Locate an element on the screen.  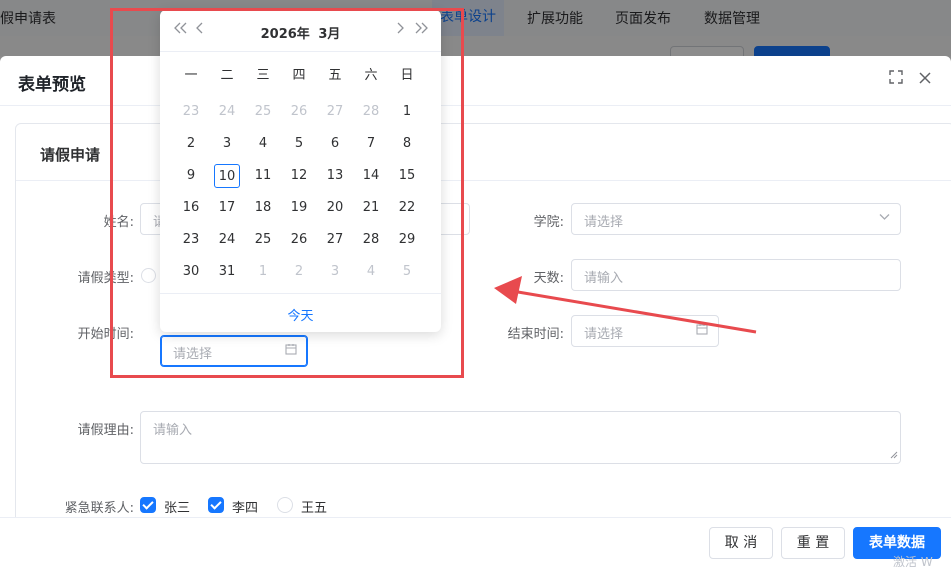
college-select: 请选择 is located at coordinates (736, 219).